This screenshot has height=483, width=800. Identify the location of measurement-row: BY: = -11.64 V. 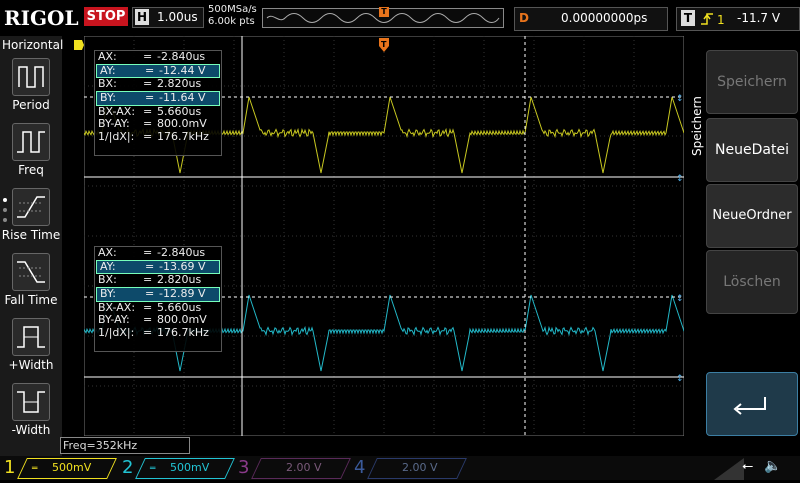
(158, 98).